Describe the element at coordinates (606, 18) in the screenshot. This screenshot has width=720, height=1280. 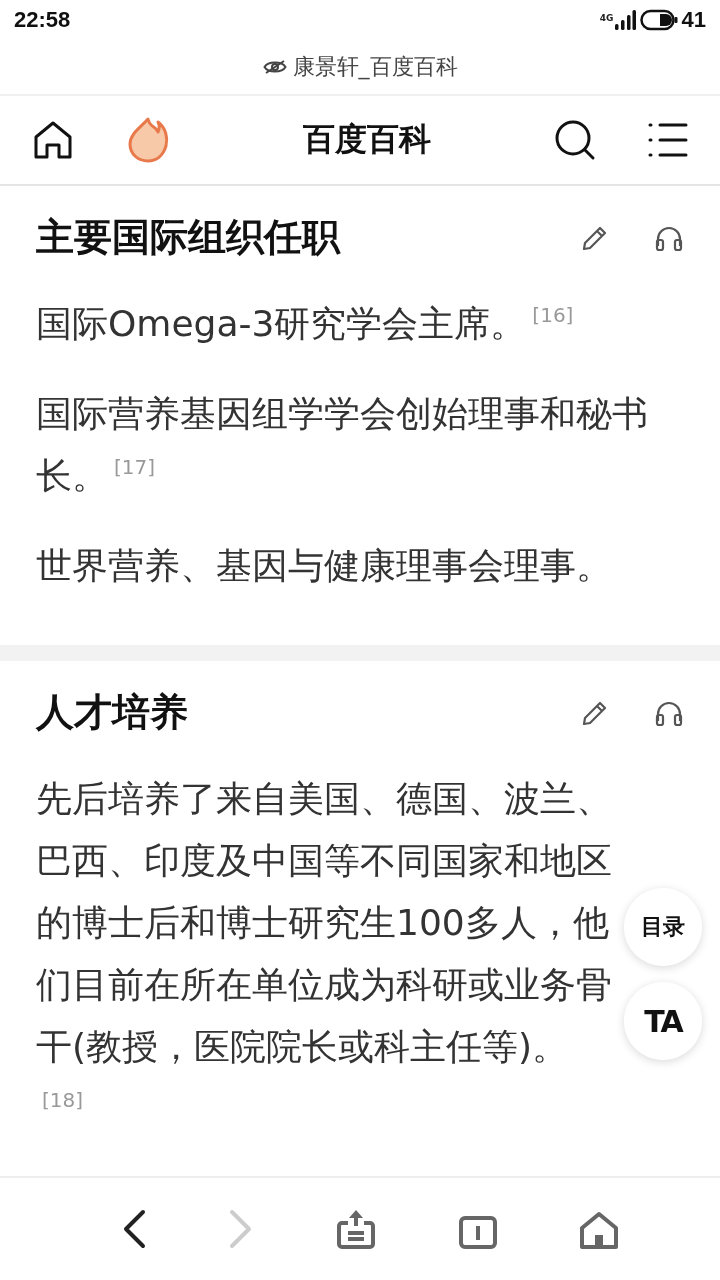
I see `network-type: 4G` at that location.